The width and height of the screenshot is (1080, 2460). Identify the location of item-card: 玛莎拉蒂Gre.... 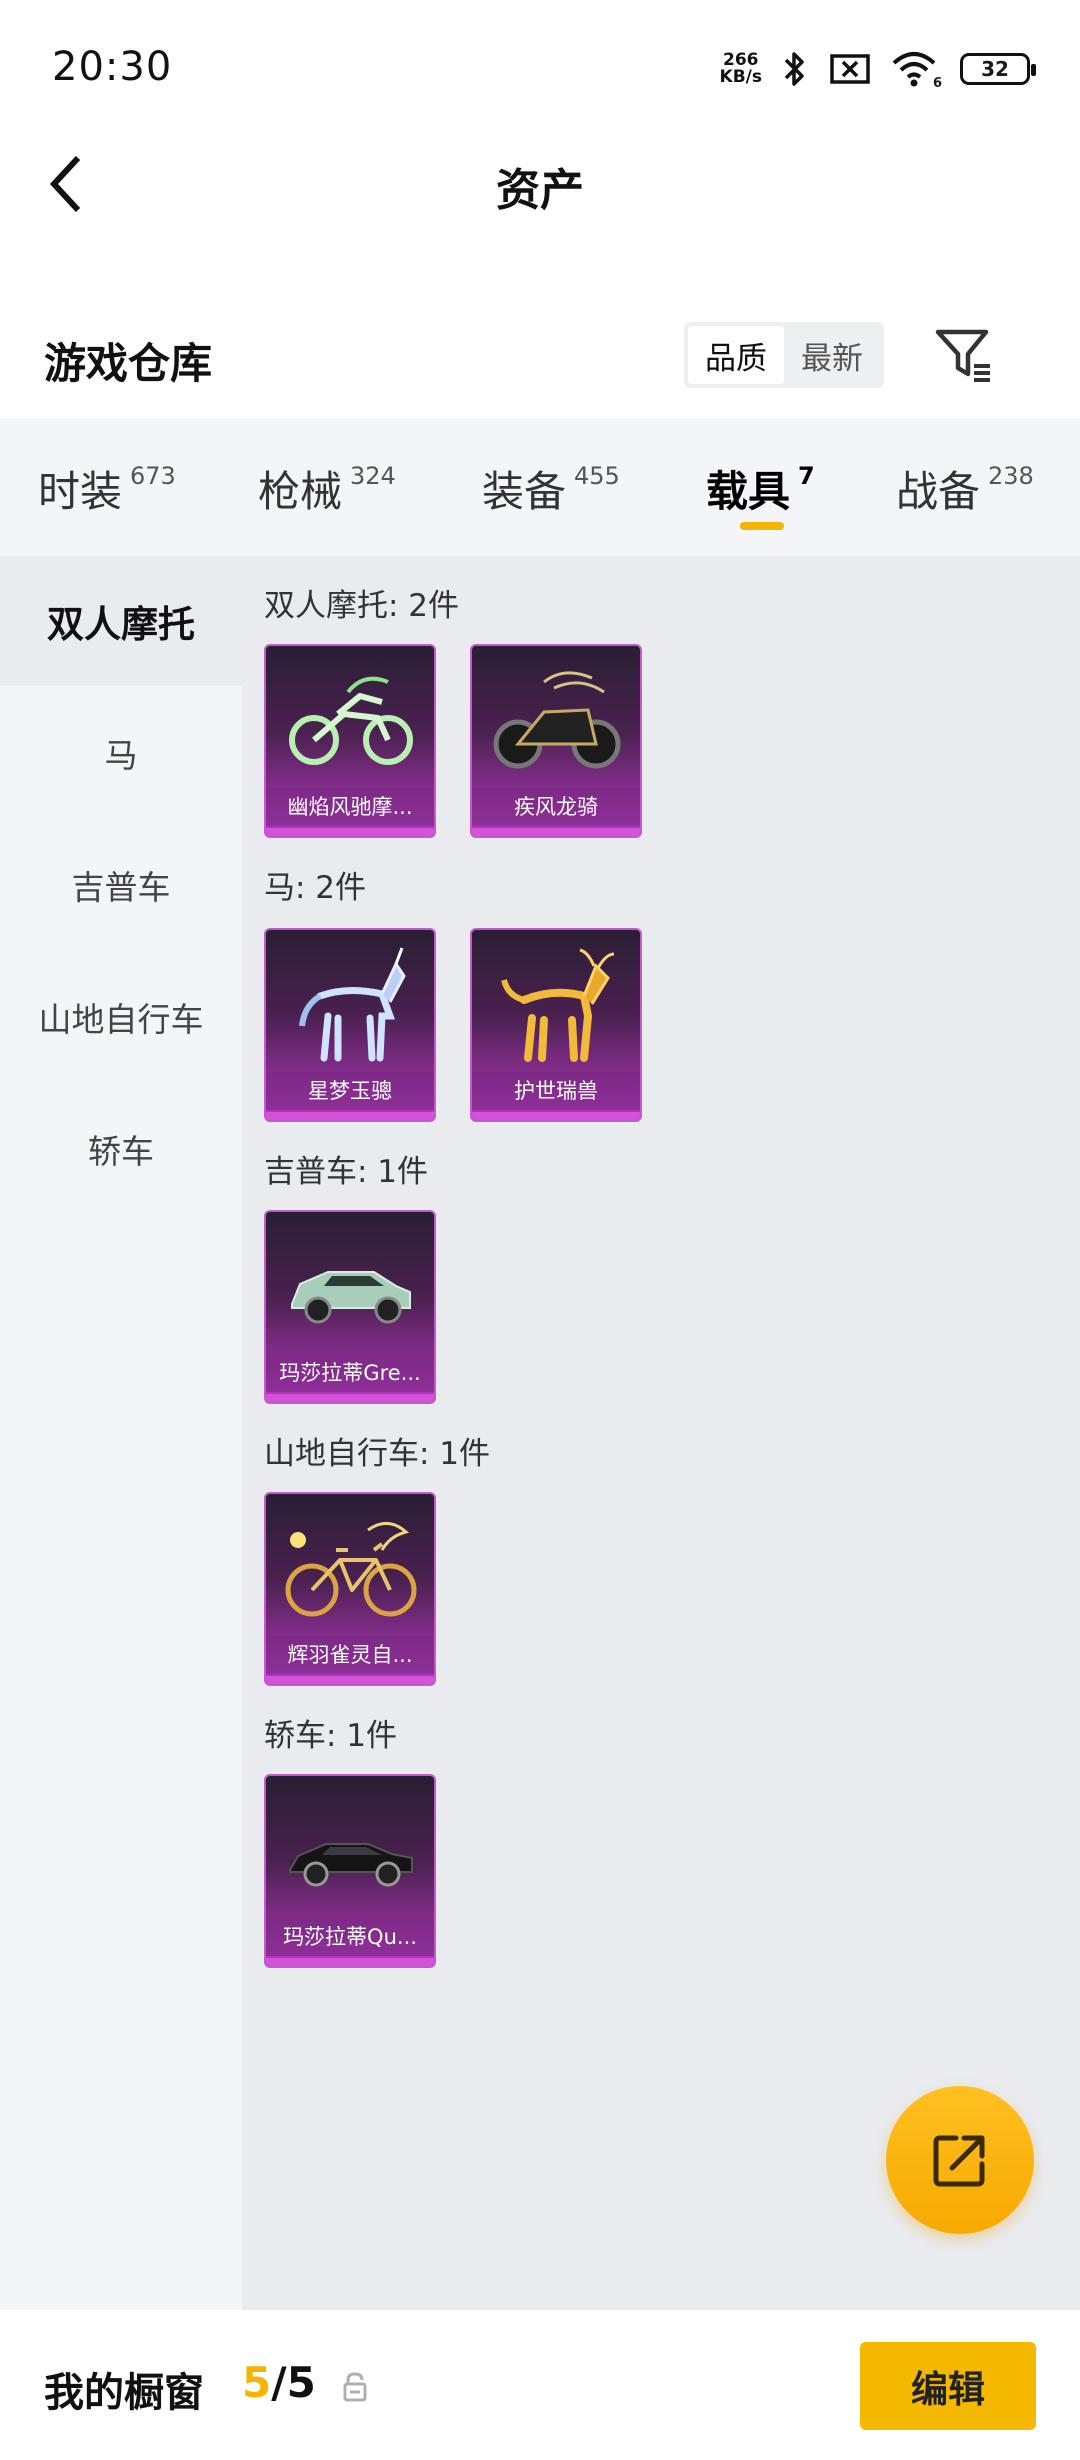
(350, 1307).